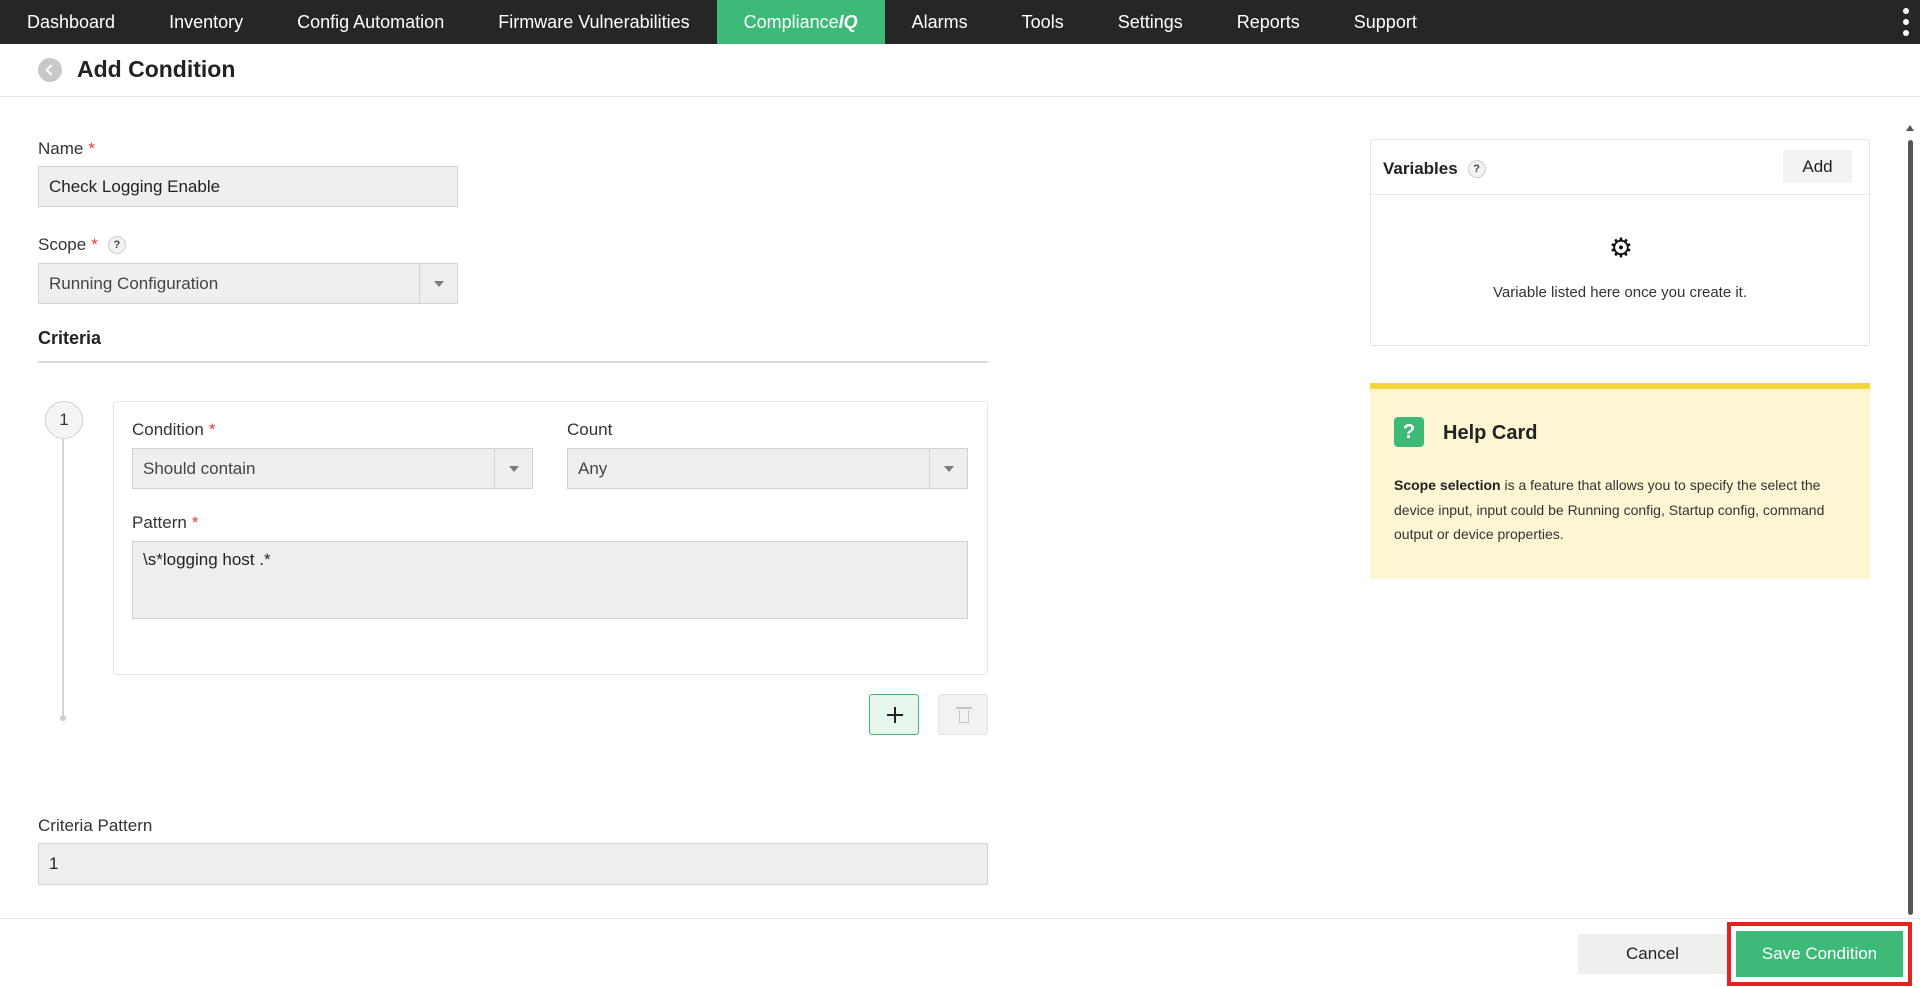 This screenshot has width=1920, height=988. Describe the element at coordinates (767, 468) in the screenshot. I see `count-select: Any` at that location.